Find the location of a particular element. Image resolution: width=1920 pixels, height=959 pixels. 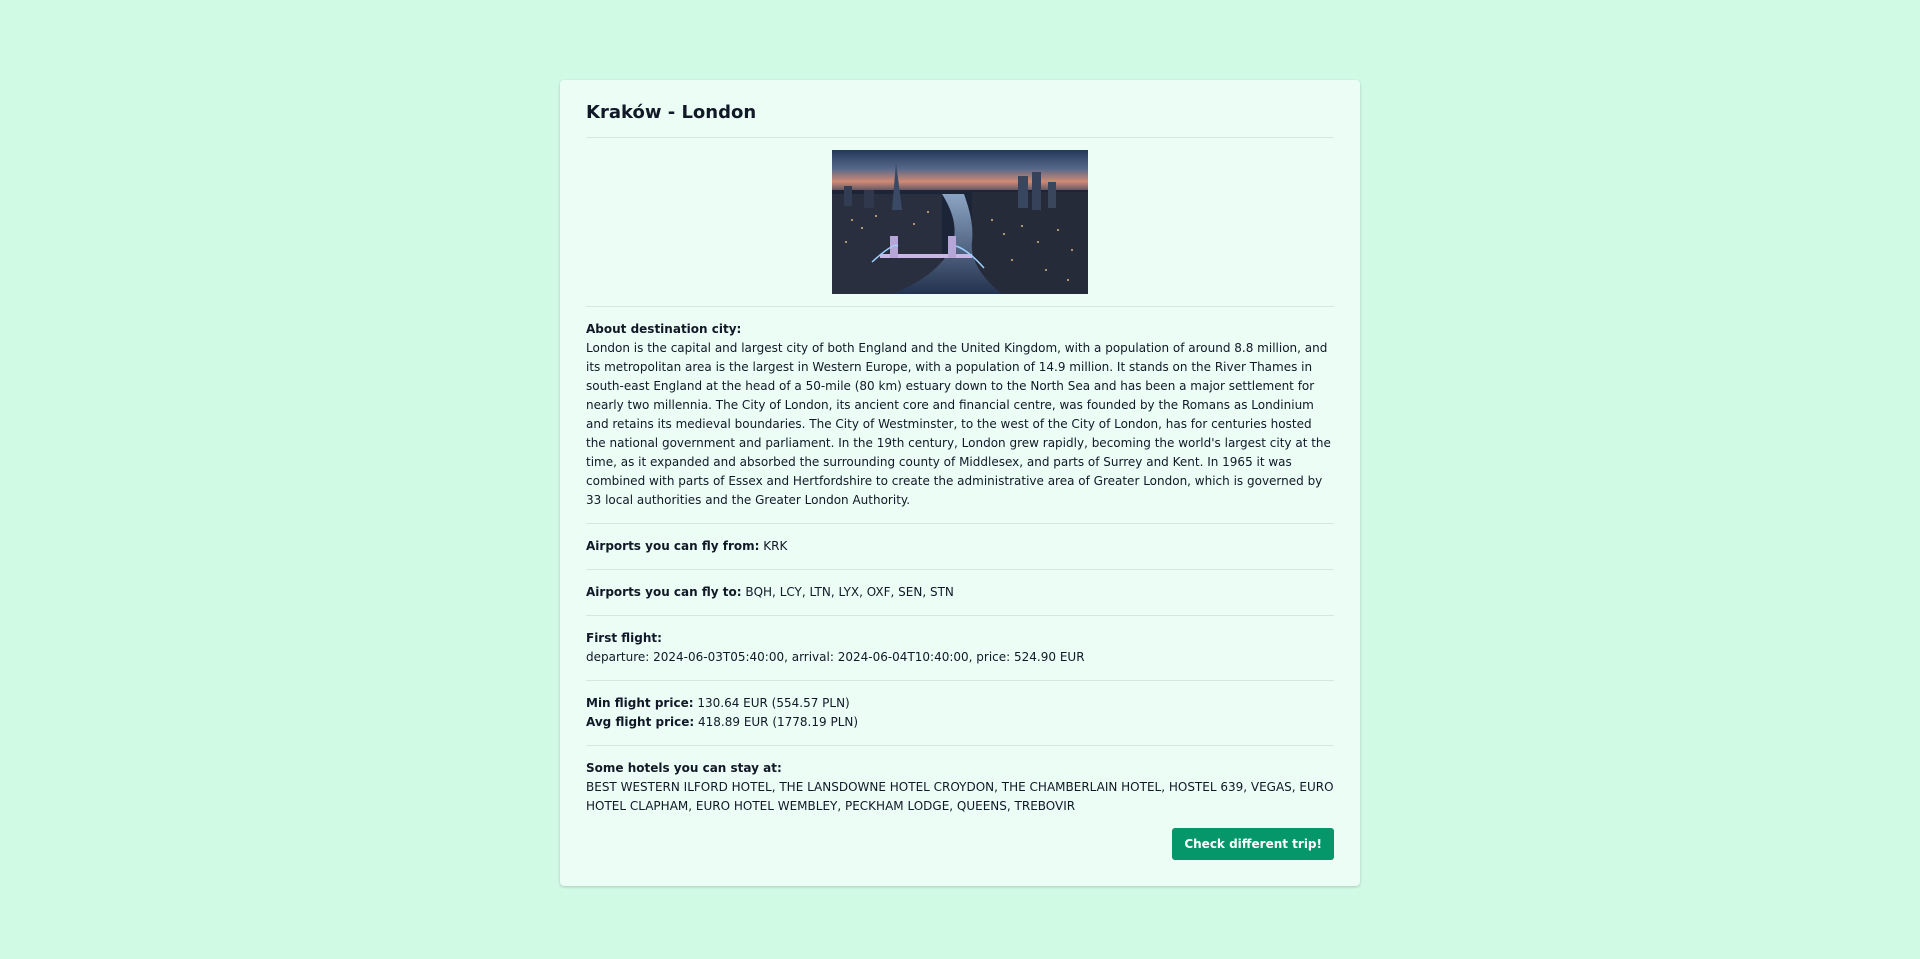

airports-to-value: BQH, LCY, LTN, LYX, OXF, SEN, STN is located at coordinates (849, 592).